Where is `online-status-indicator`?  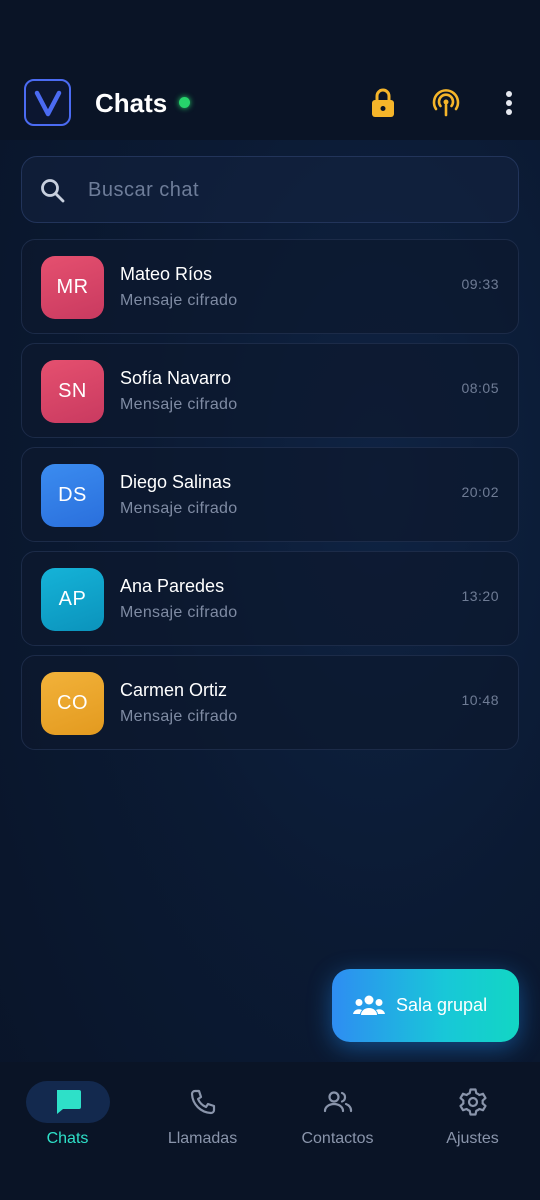
online-status-indicator is located at coordinates (184, 102).